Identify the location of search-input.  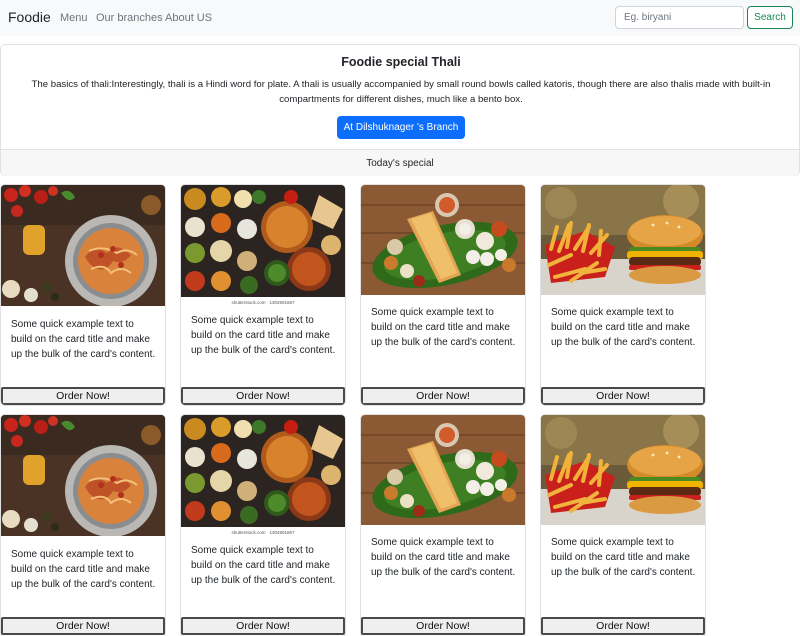
(679, 17).